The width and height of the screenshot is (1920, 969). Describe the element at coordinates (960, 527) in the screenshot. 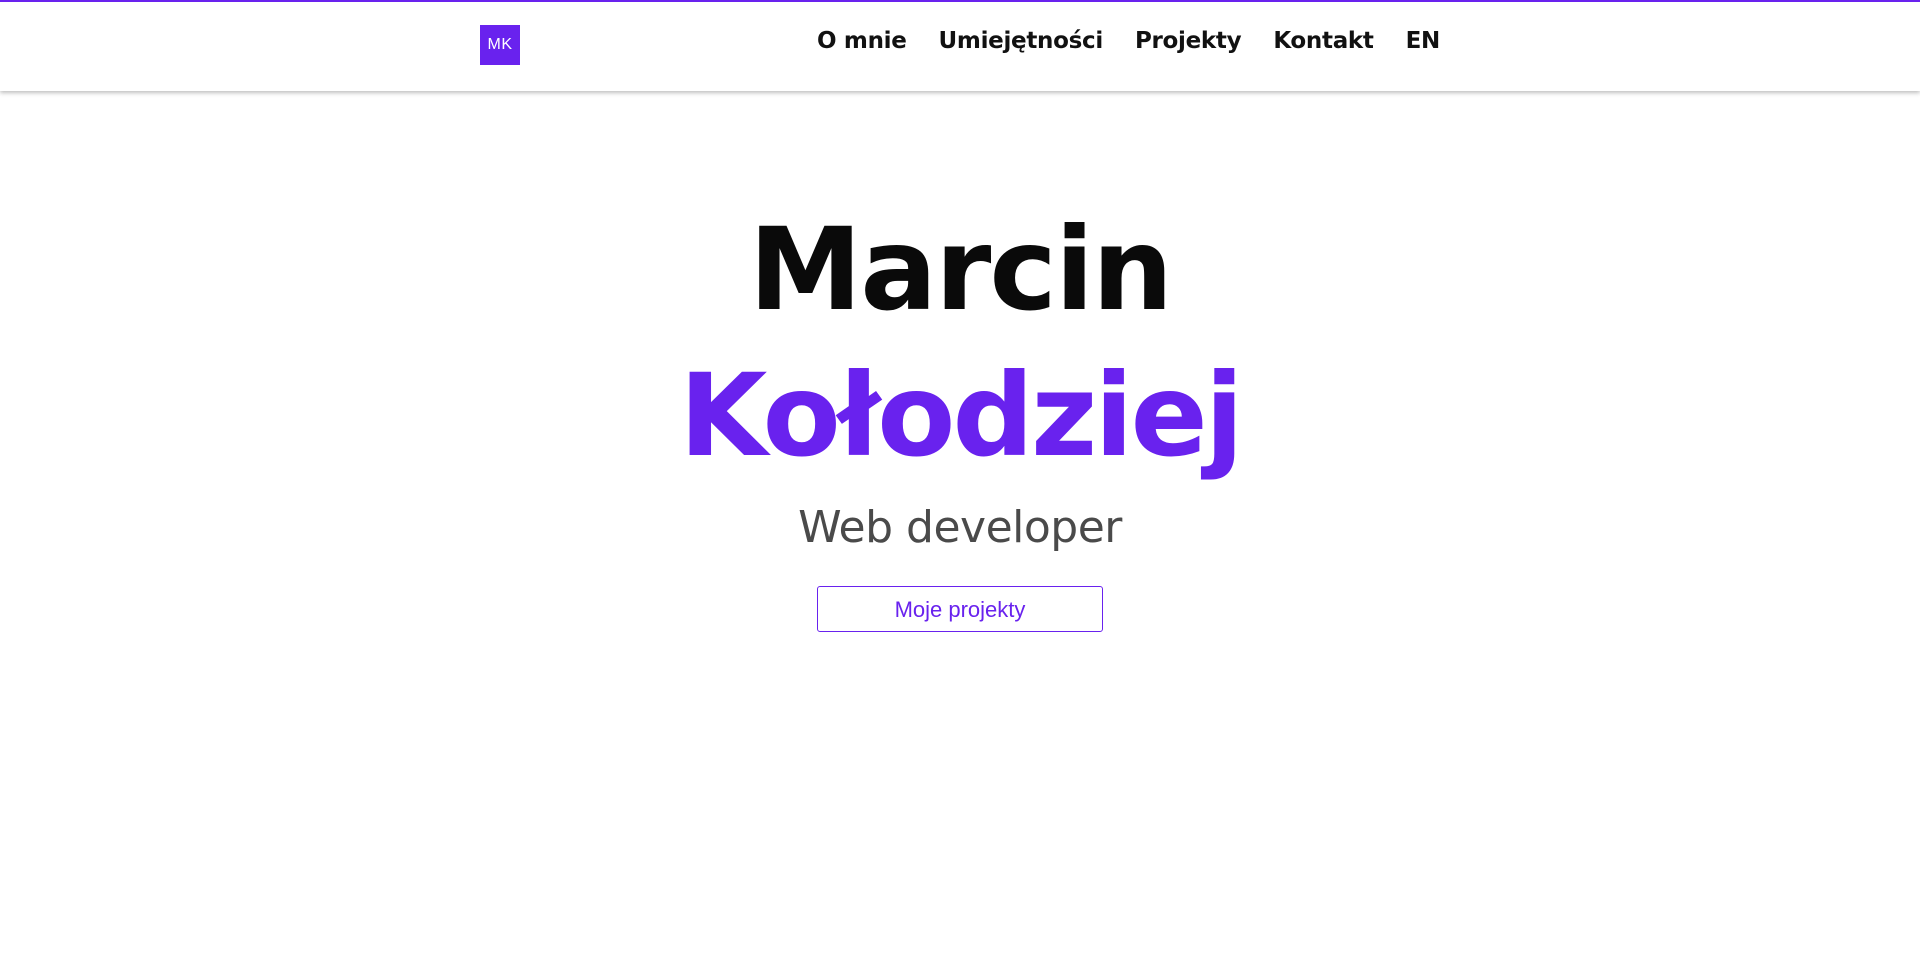

I see `hero-role: Web developer` at that location.